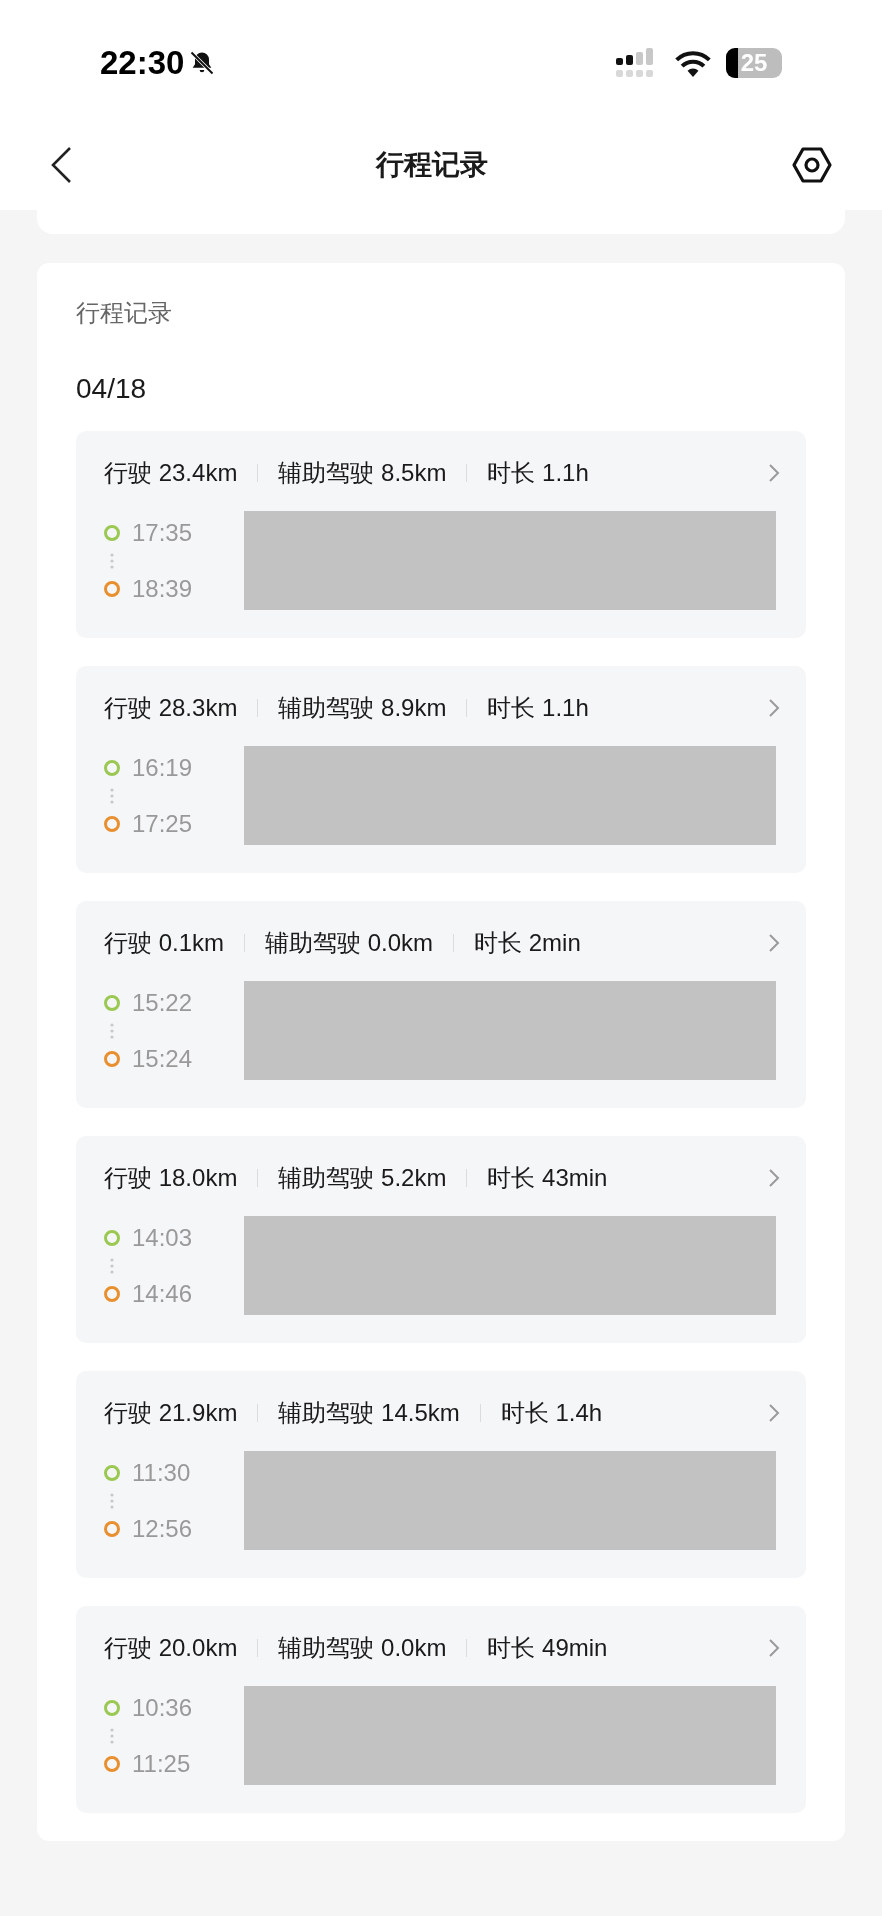 The image size is (882, 1916). What do you see at coordinates (441, 534) in the screenshot?
I see `trip-card: 行驶 23.4km 辅助驾驶 8.5km 时长 1.1h 17:35 18:39` at bounding box center [441, 534].